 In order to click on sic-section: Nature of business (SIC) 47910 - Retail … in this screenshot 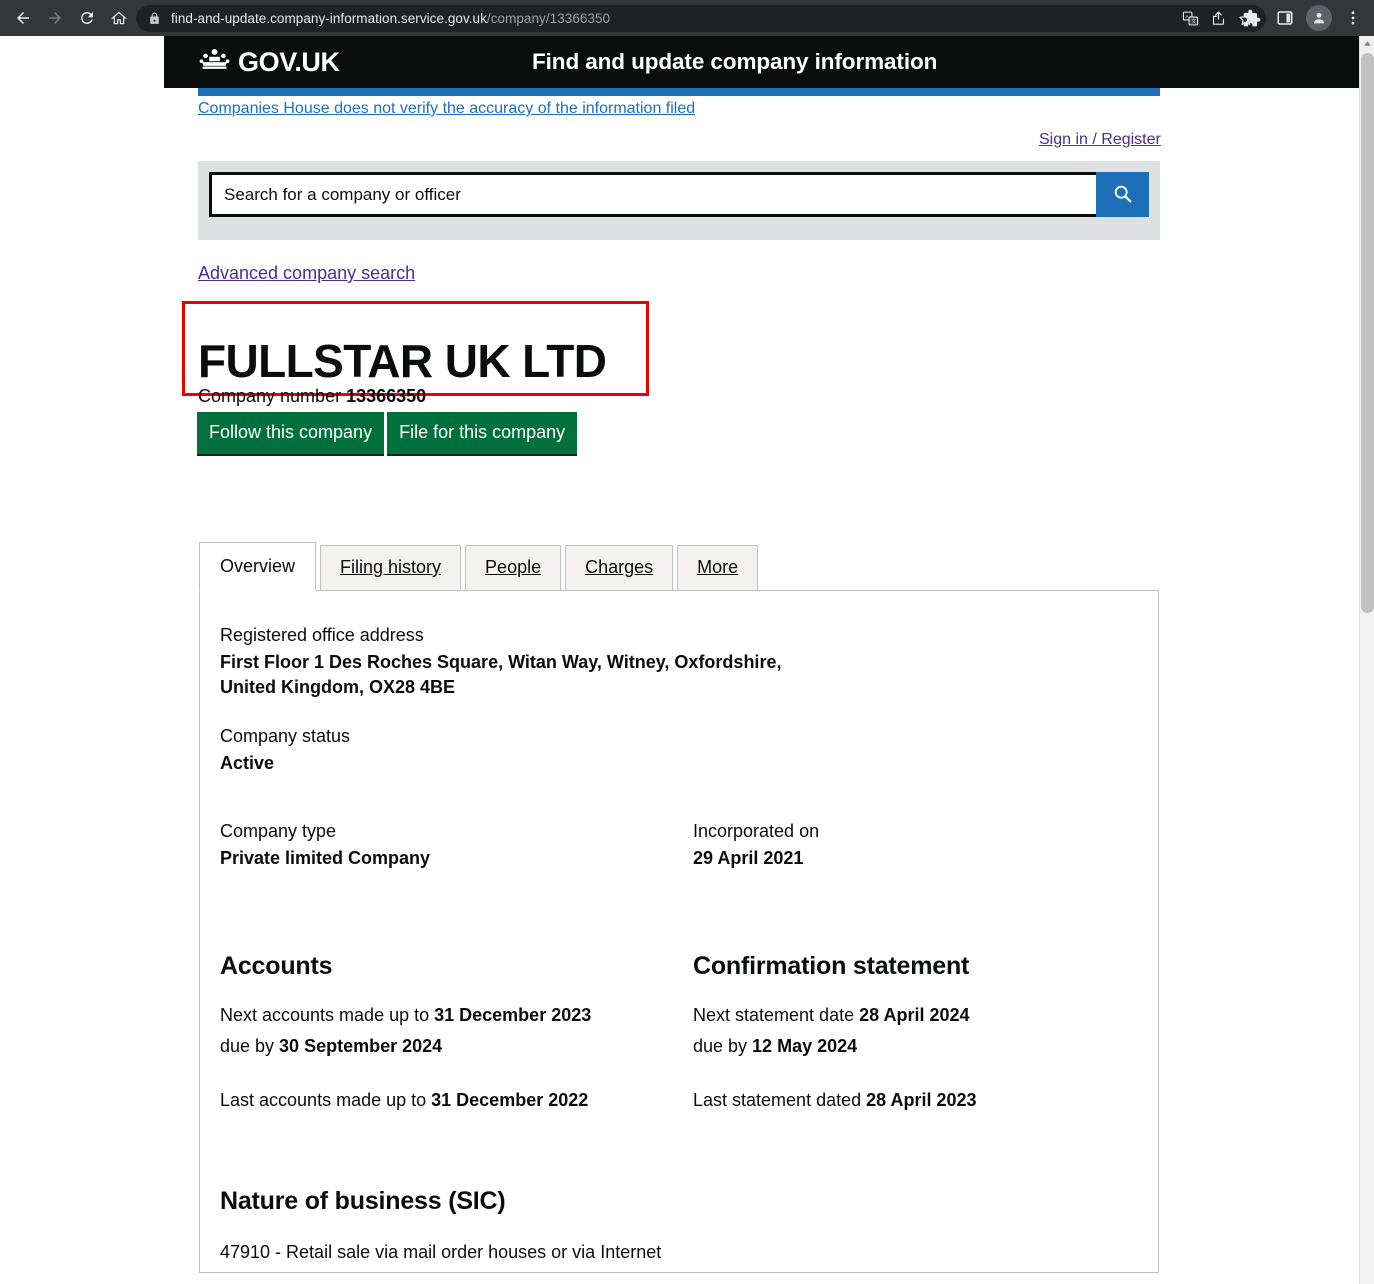, I will do `click(679, 1225)`.